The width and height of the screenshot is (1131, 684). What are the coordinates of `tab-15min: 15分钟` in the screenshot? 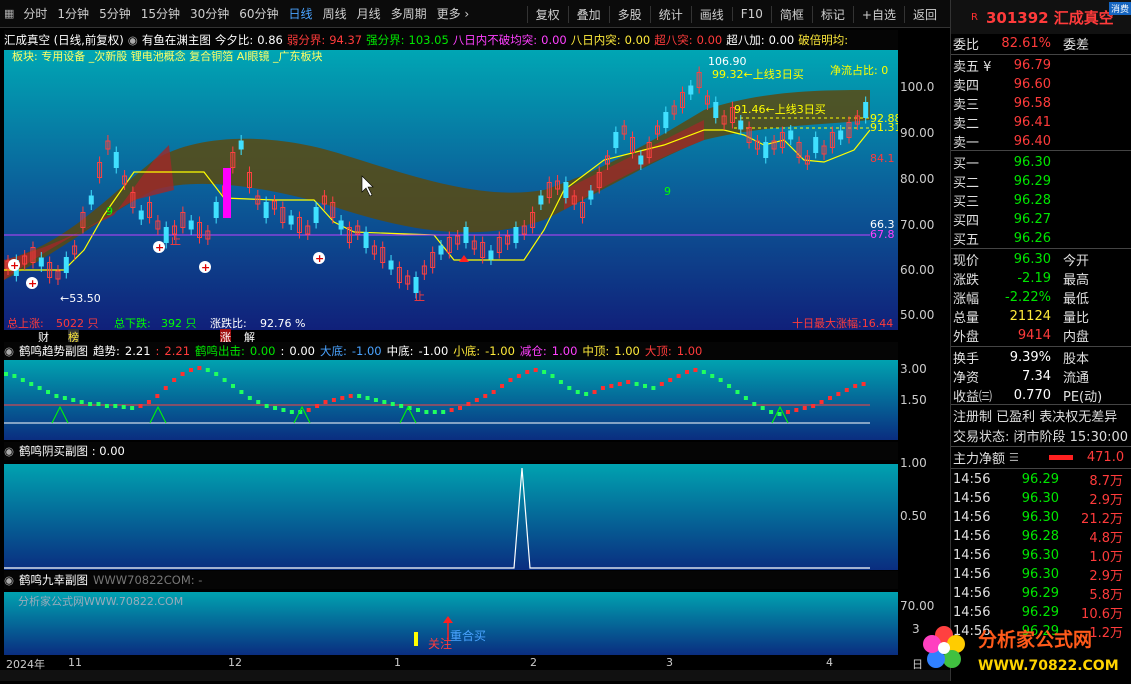 It's located at (160, 13).